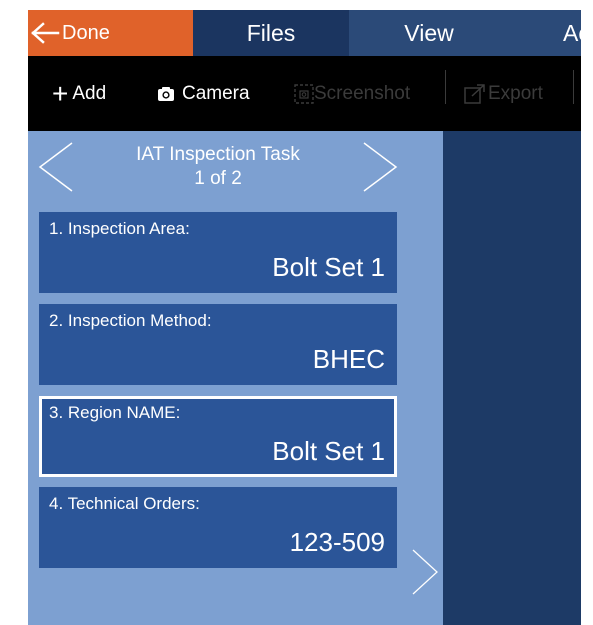  I want to click on field-value: BHEC, so click(348, 359).